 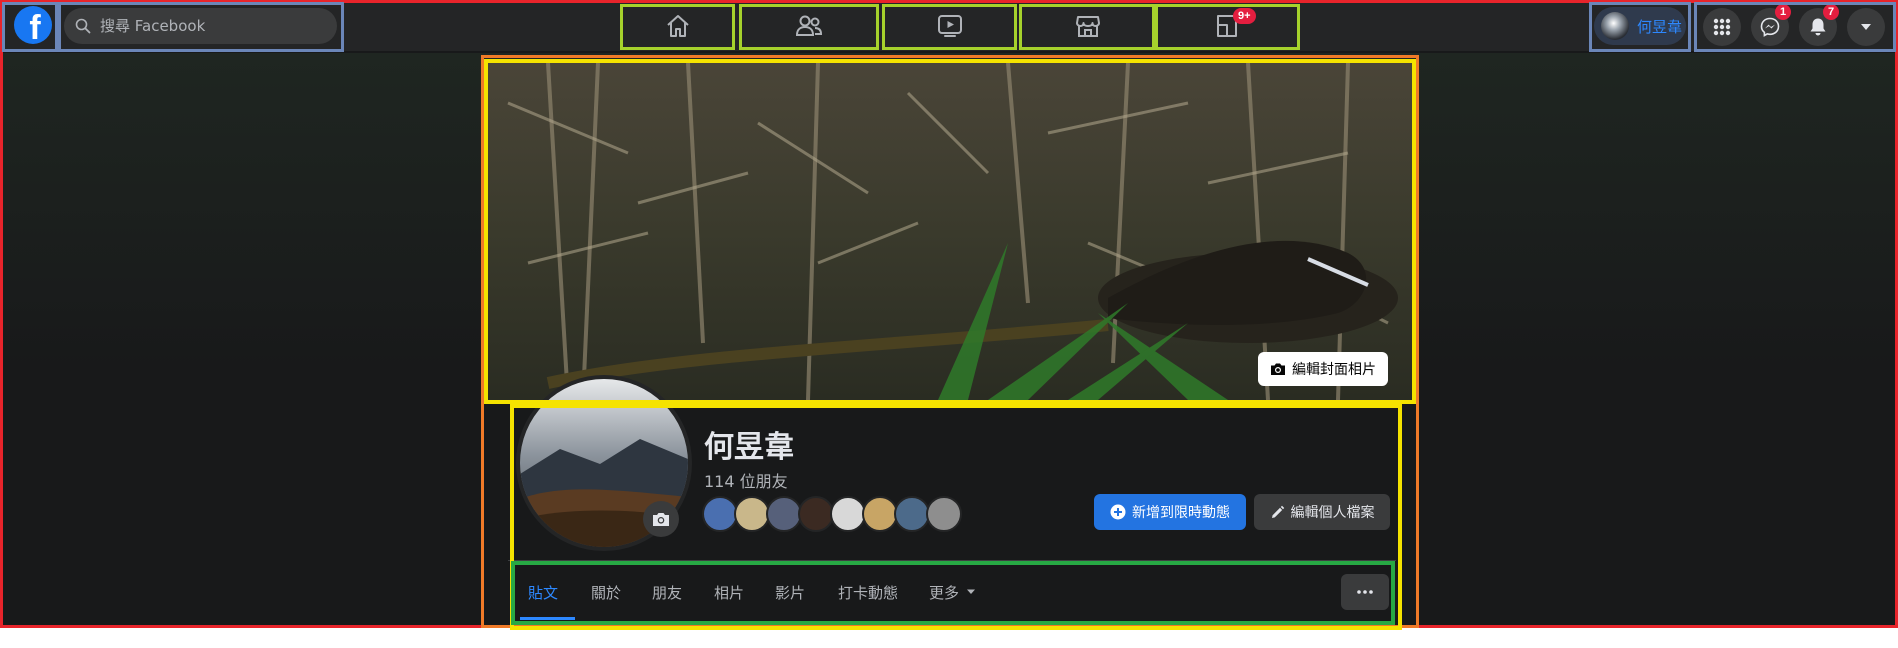 What do you see at coordinates (83, 26) in the screenshot?
I see `search-icon` at bounding box center [83, 26].